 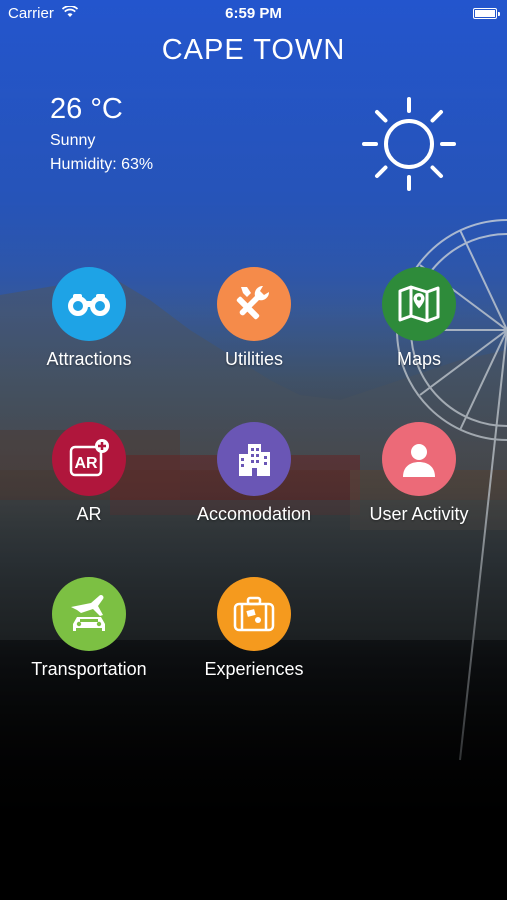 What do you see at coordinates (419, 514) in the screenshot?
I see `user-activity-label: User Activity` at bounding box center [419, 514].